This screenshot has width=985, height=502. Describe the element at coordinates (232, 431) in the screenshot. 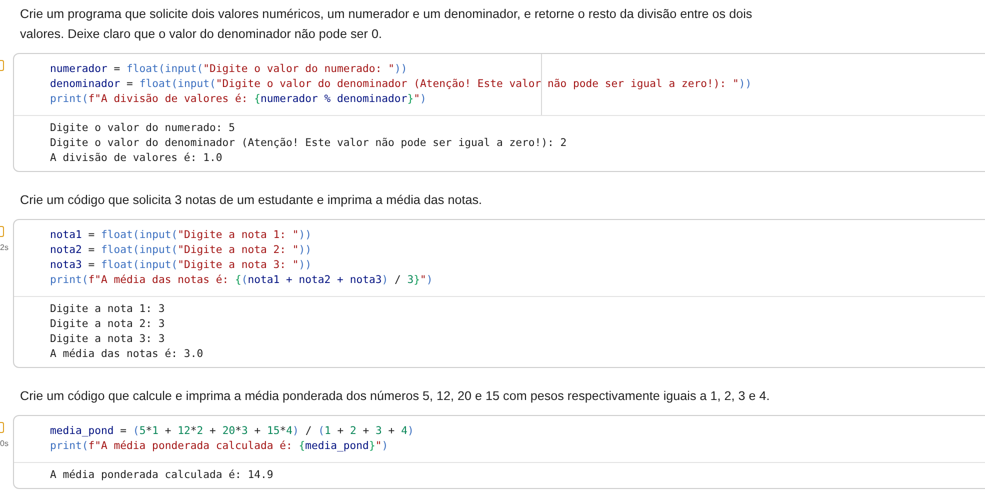

I see `code-line: media_pond = (5*1 + 12*2 + 20*3 + 15*4) / (1 + 2 + 3 + 4)` at that location.